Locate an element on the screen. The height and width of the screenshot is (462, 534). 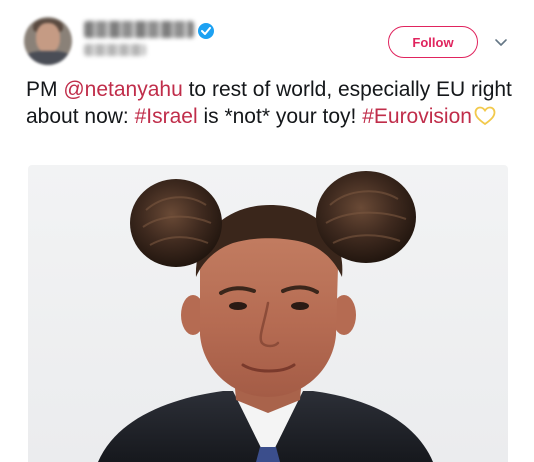
tweet-text-segment: PM is located at coordinates (45, 89).